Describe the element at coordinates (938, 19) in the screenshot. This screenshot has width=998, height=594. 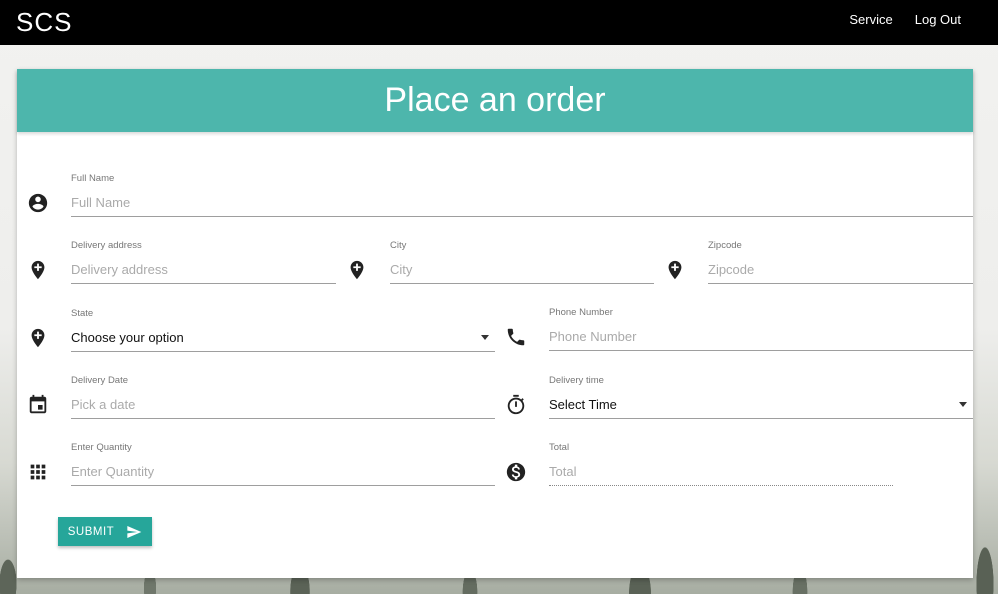
I see `nav-link-logout: Log Out` at that location.